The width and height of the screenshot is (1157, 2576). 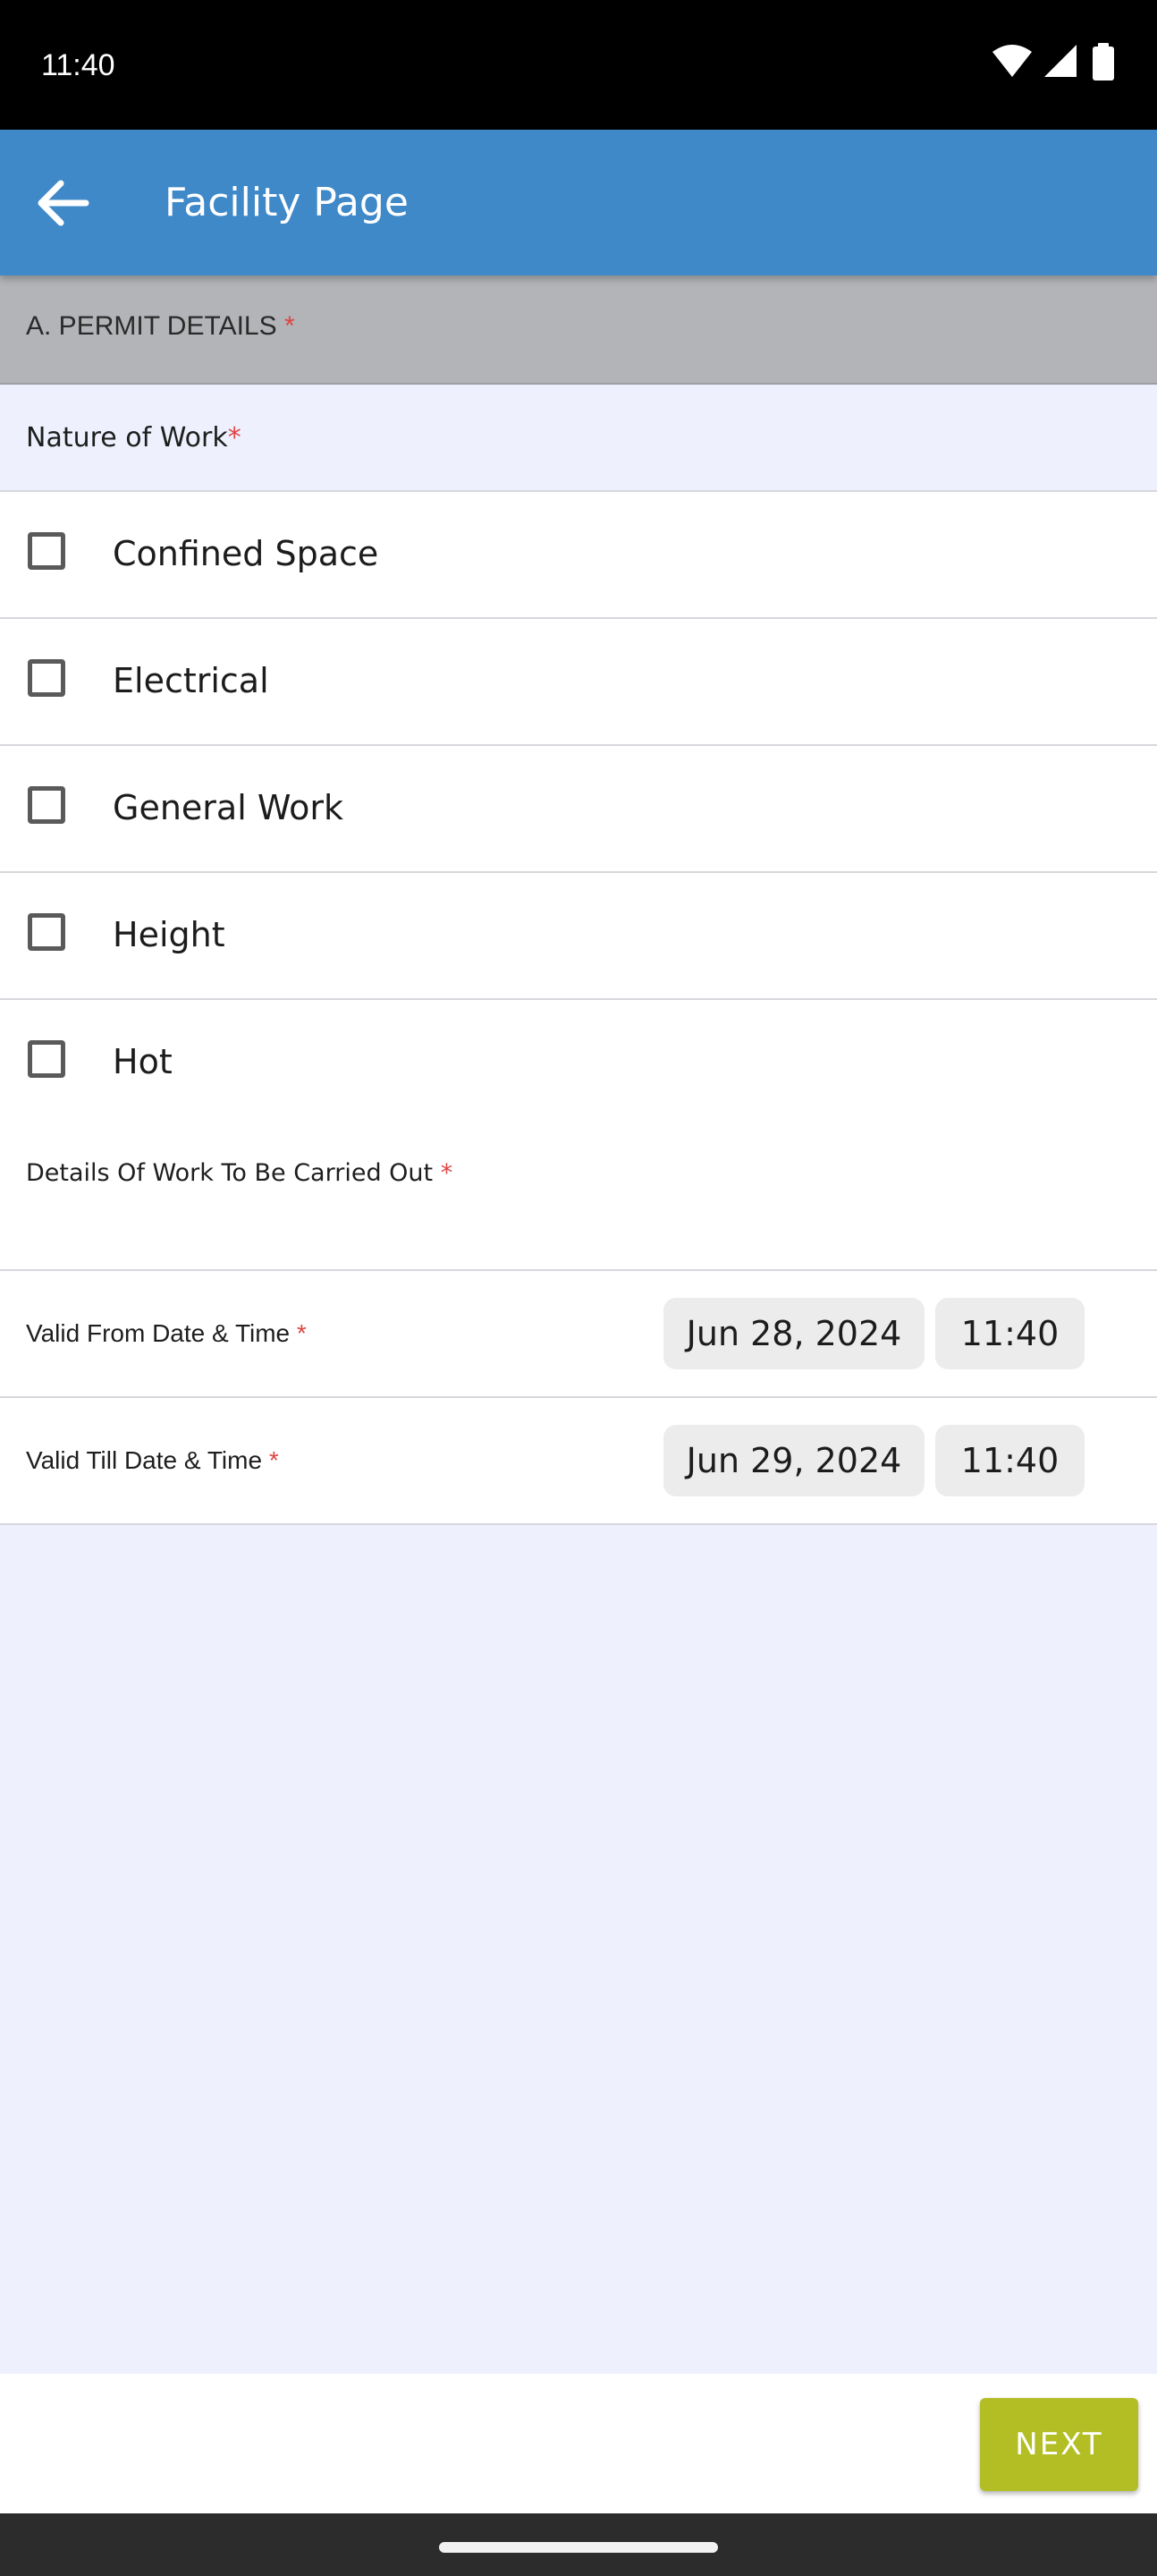 I want to click on option-hot: Hot, so click(x=578, y=1063).